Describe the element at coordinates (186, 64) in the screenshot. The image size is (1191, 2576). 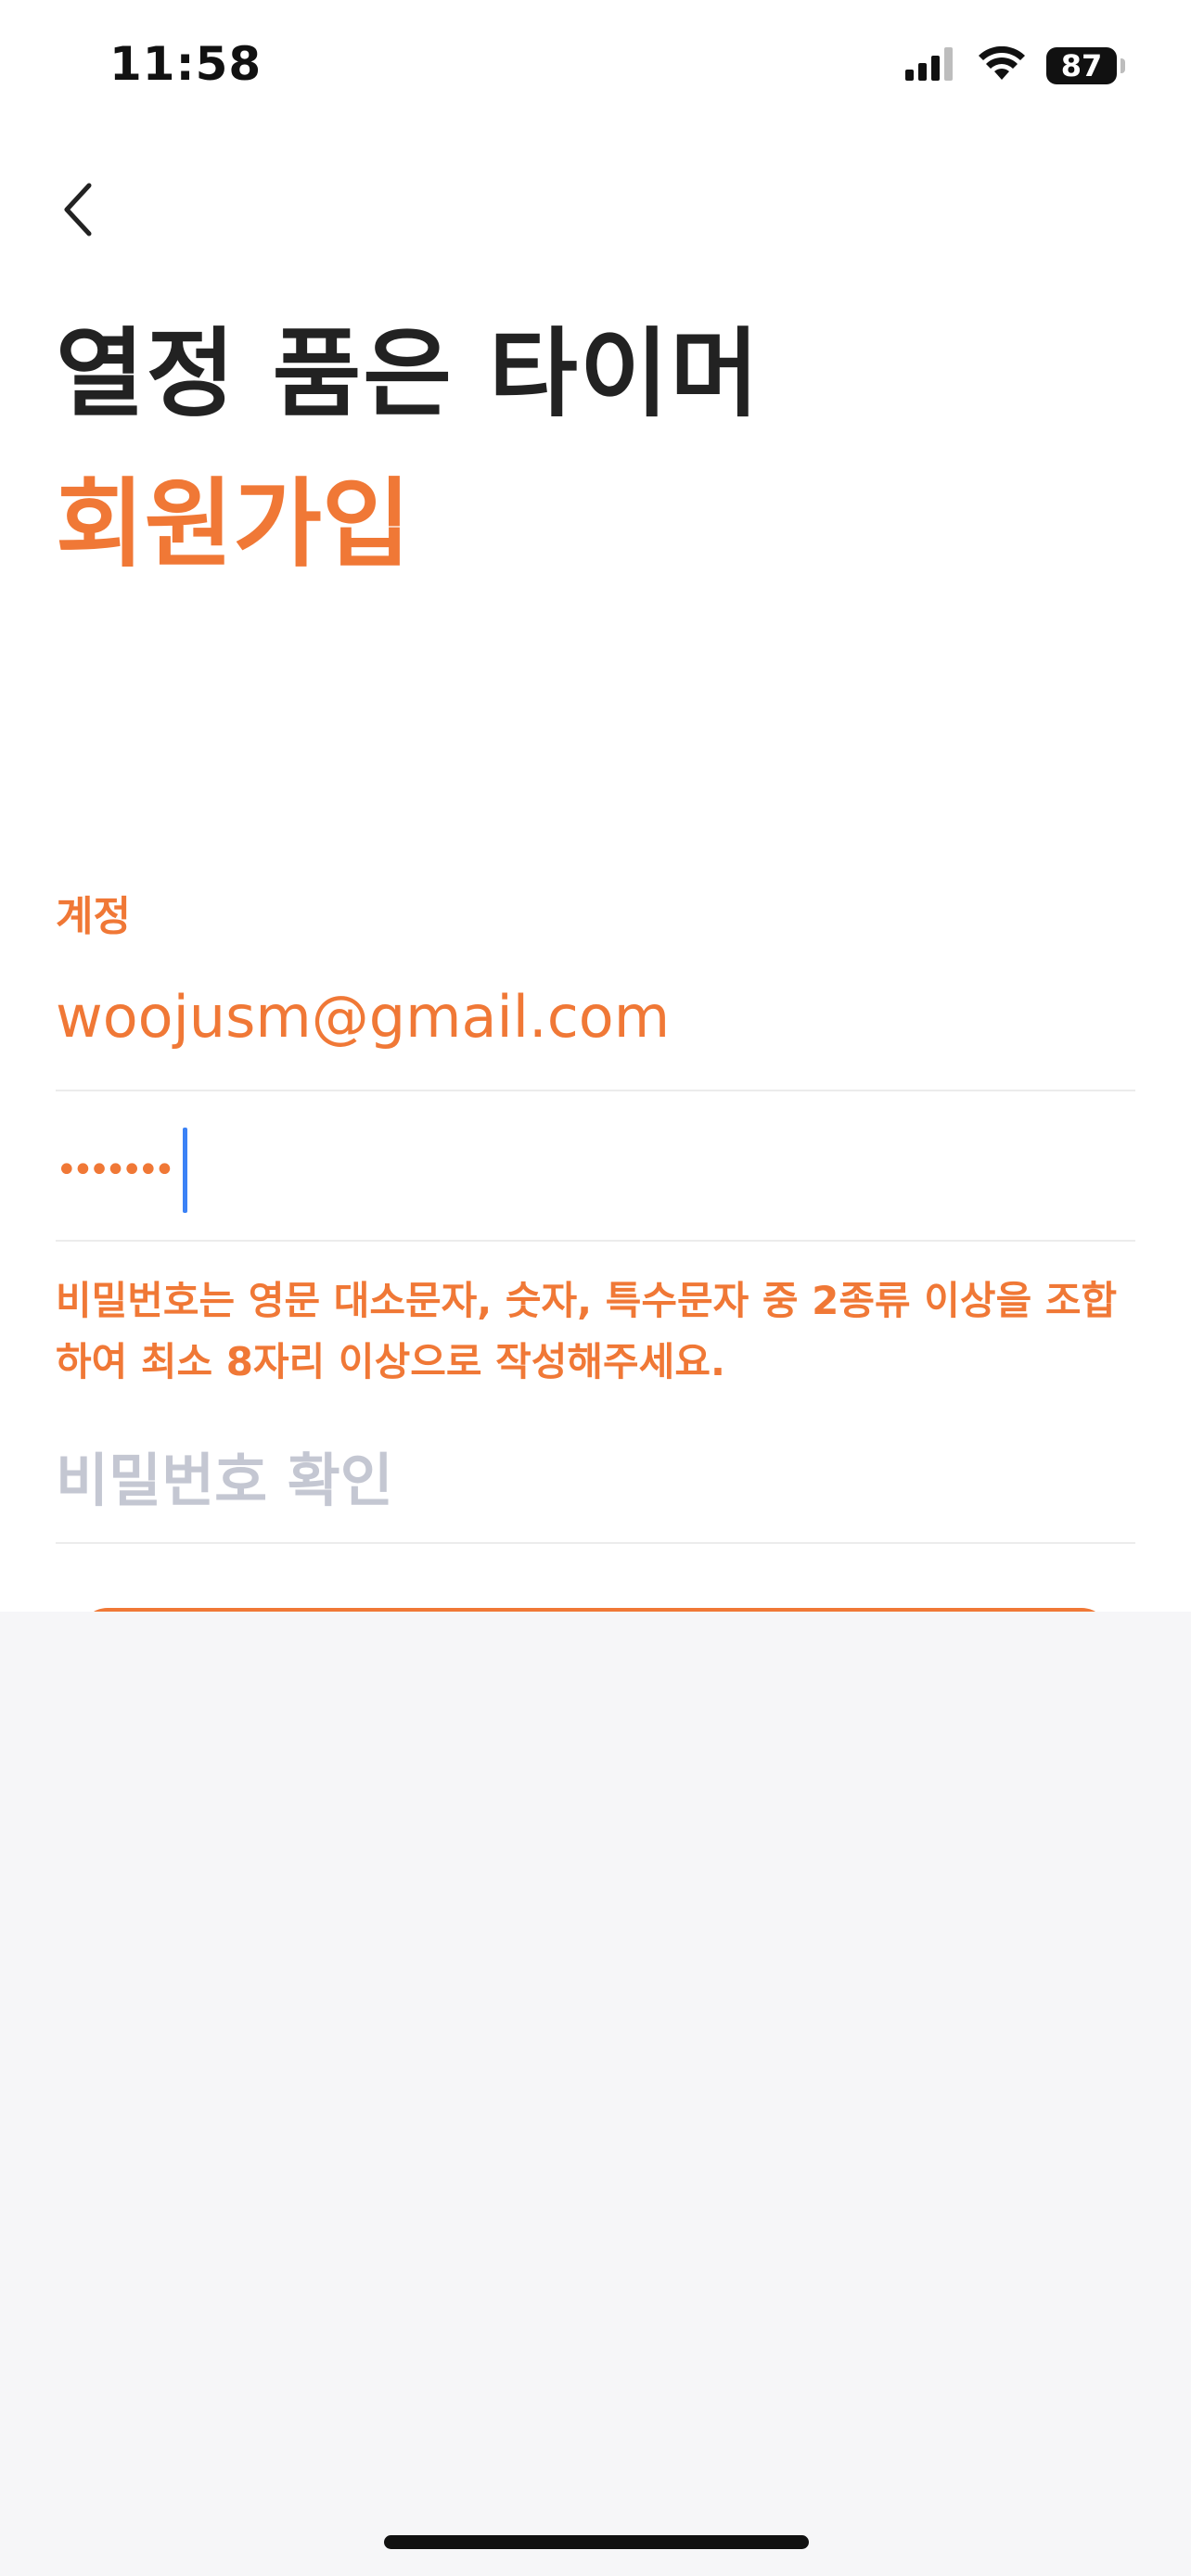
I see `status-time: 11:58` at that location.